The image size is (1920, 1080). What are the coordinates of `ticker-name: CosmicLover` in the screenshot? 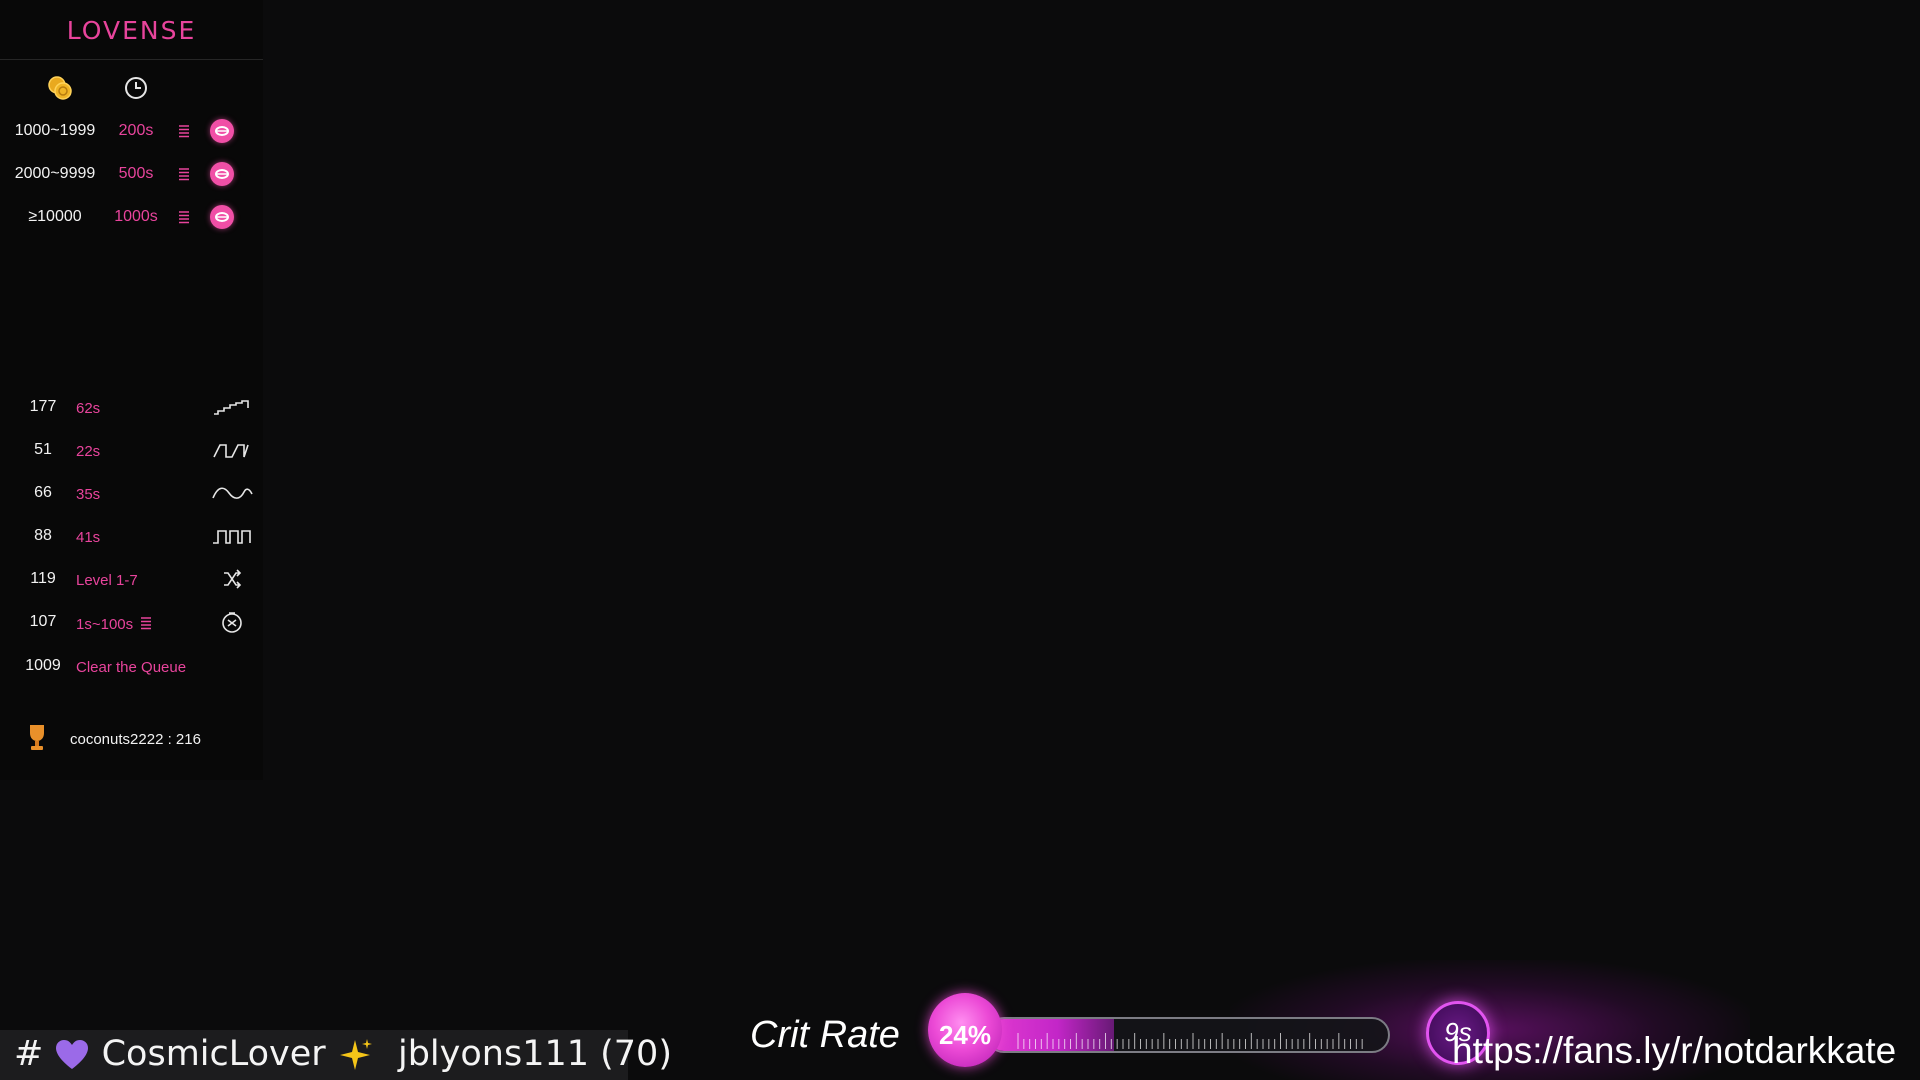 It's located at (213, 1054).